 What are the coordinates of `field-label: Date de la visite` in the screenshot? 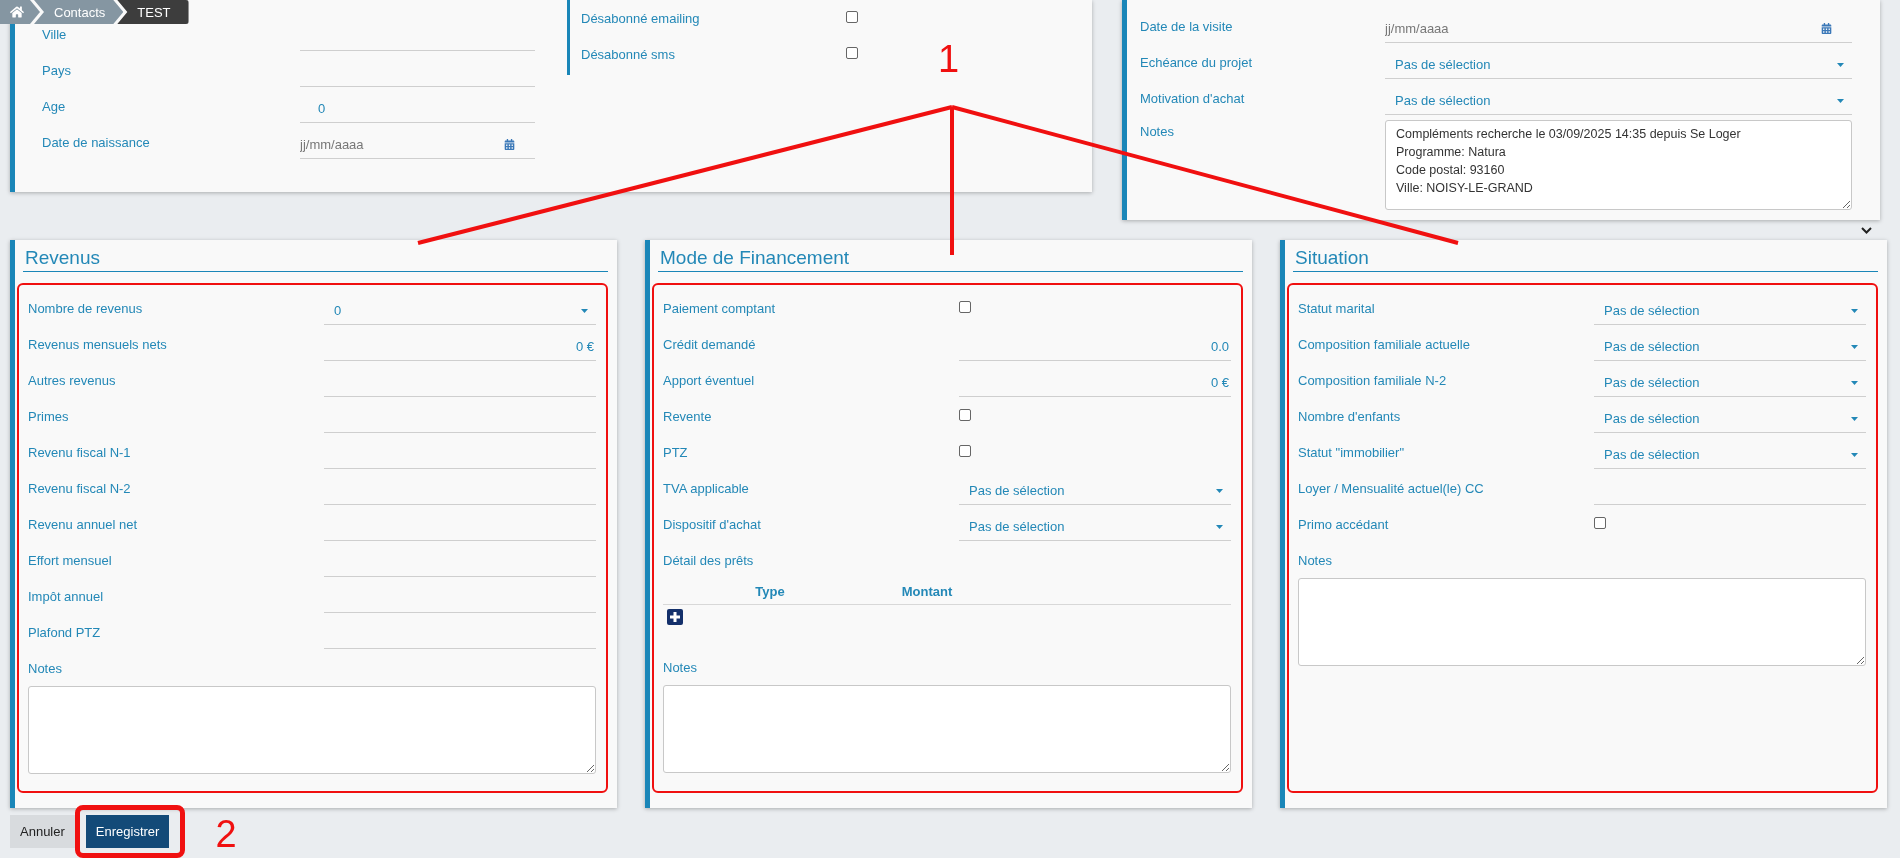 It's located at (1187, 26).